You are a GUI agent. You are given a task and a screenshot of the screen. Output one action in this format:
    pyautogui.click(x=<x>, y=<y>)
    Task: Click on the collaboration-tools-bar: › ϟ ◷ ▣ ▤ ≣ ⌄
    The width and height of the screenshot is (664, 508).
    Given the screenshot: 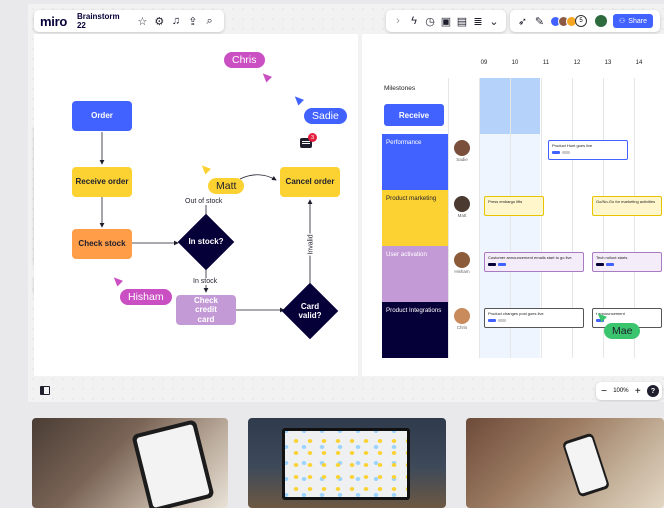 What is the action you would take?
    pyautogui.click(x=446, y=21)
    